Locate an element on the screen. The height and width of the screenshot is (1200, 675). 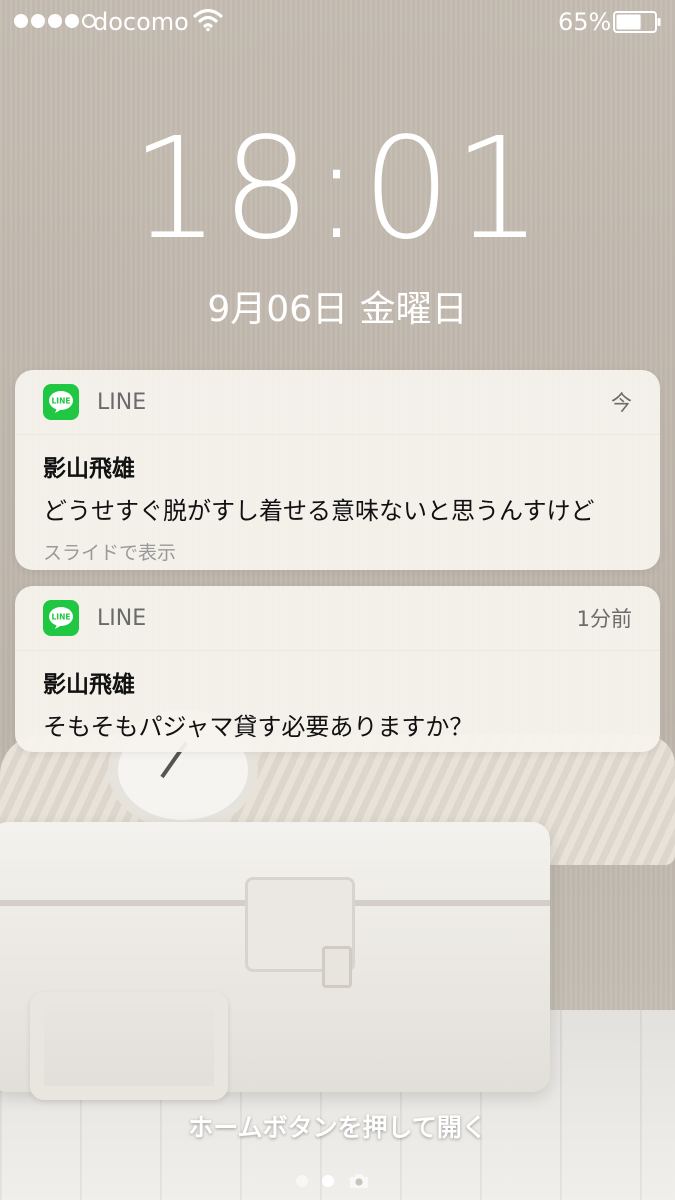
signal-strength is located at coordinates (55, 21).